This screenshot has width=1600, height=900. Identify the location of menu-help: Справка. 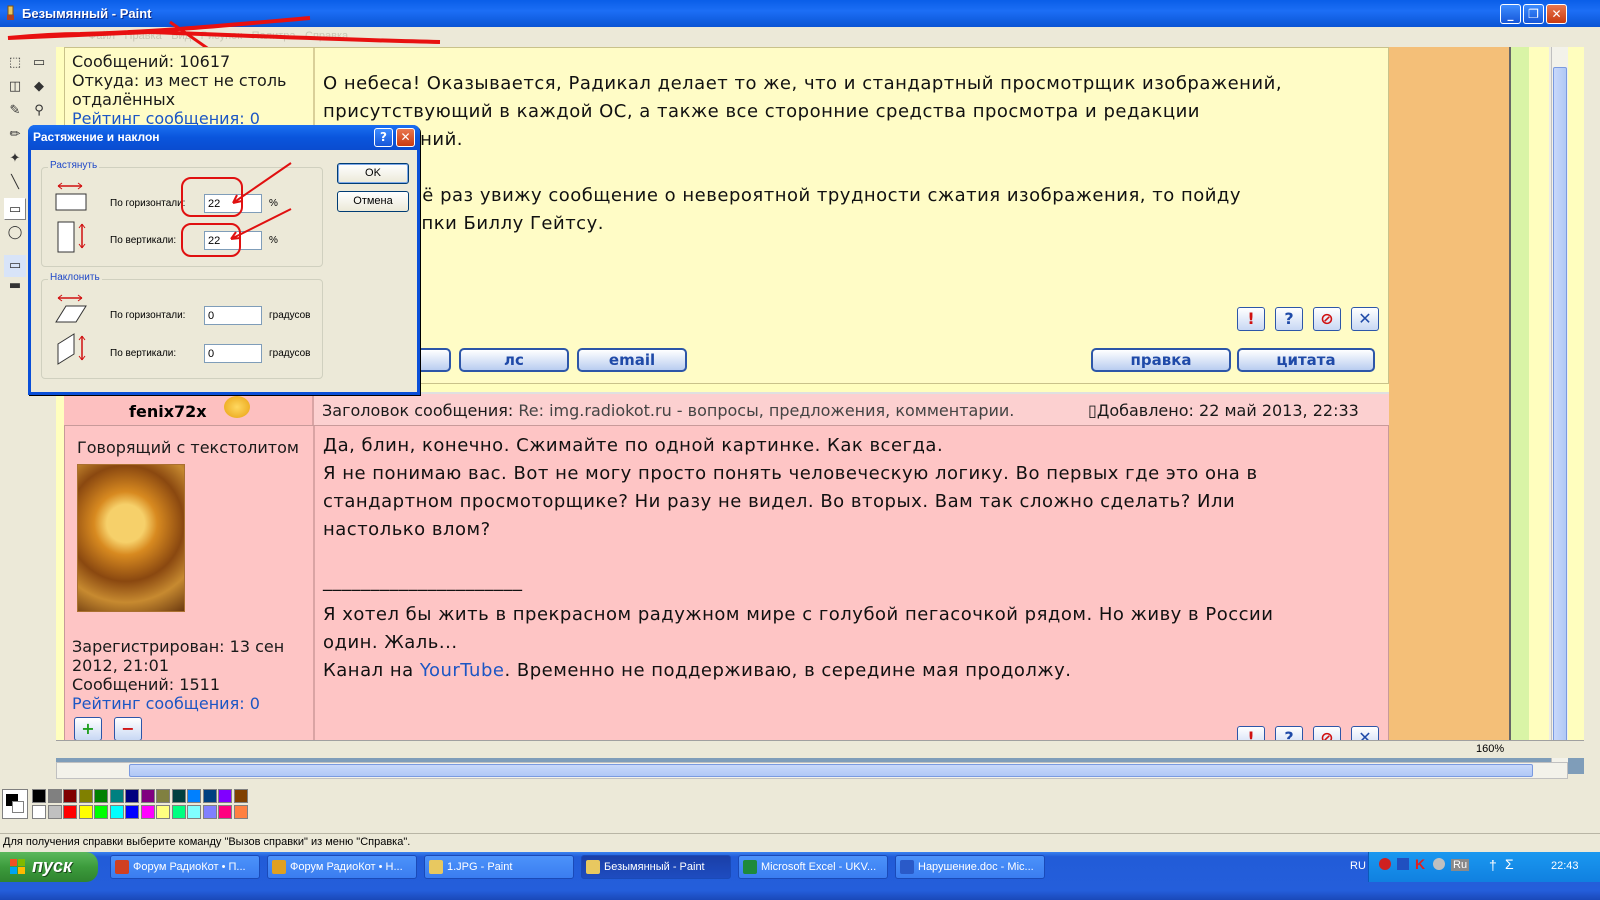
(326, 36).